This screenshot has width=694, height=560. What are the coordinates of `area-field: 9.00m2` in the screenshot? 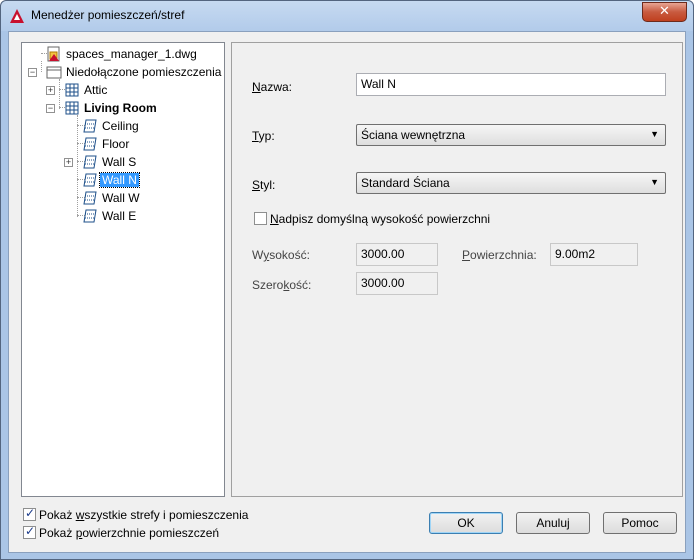 It's located at (594, 254).